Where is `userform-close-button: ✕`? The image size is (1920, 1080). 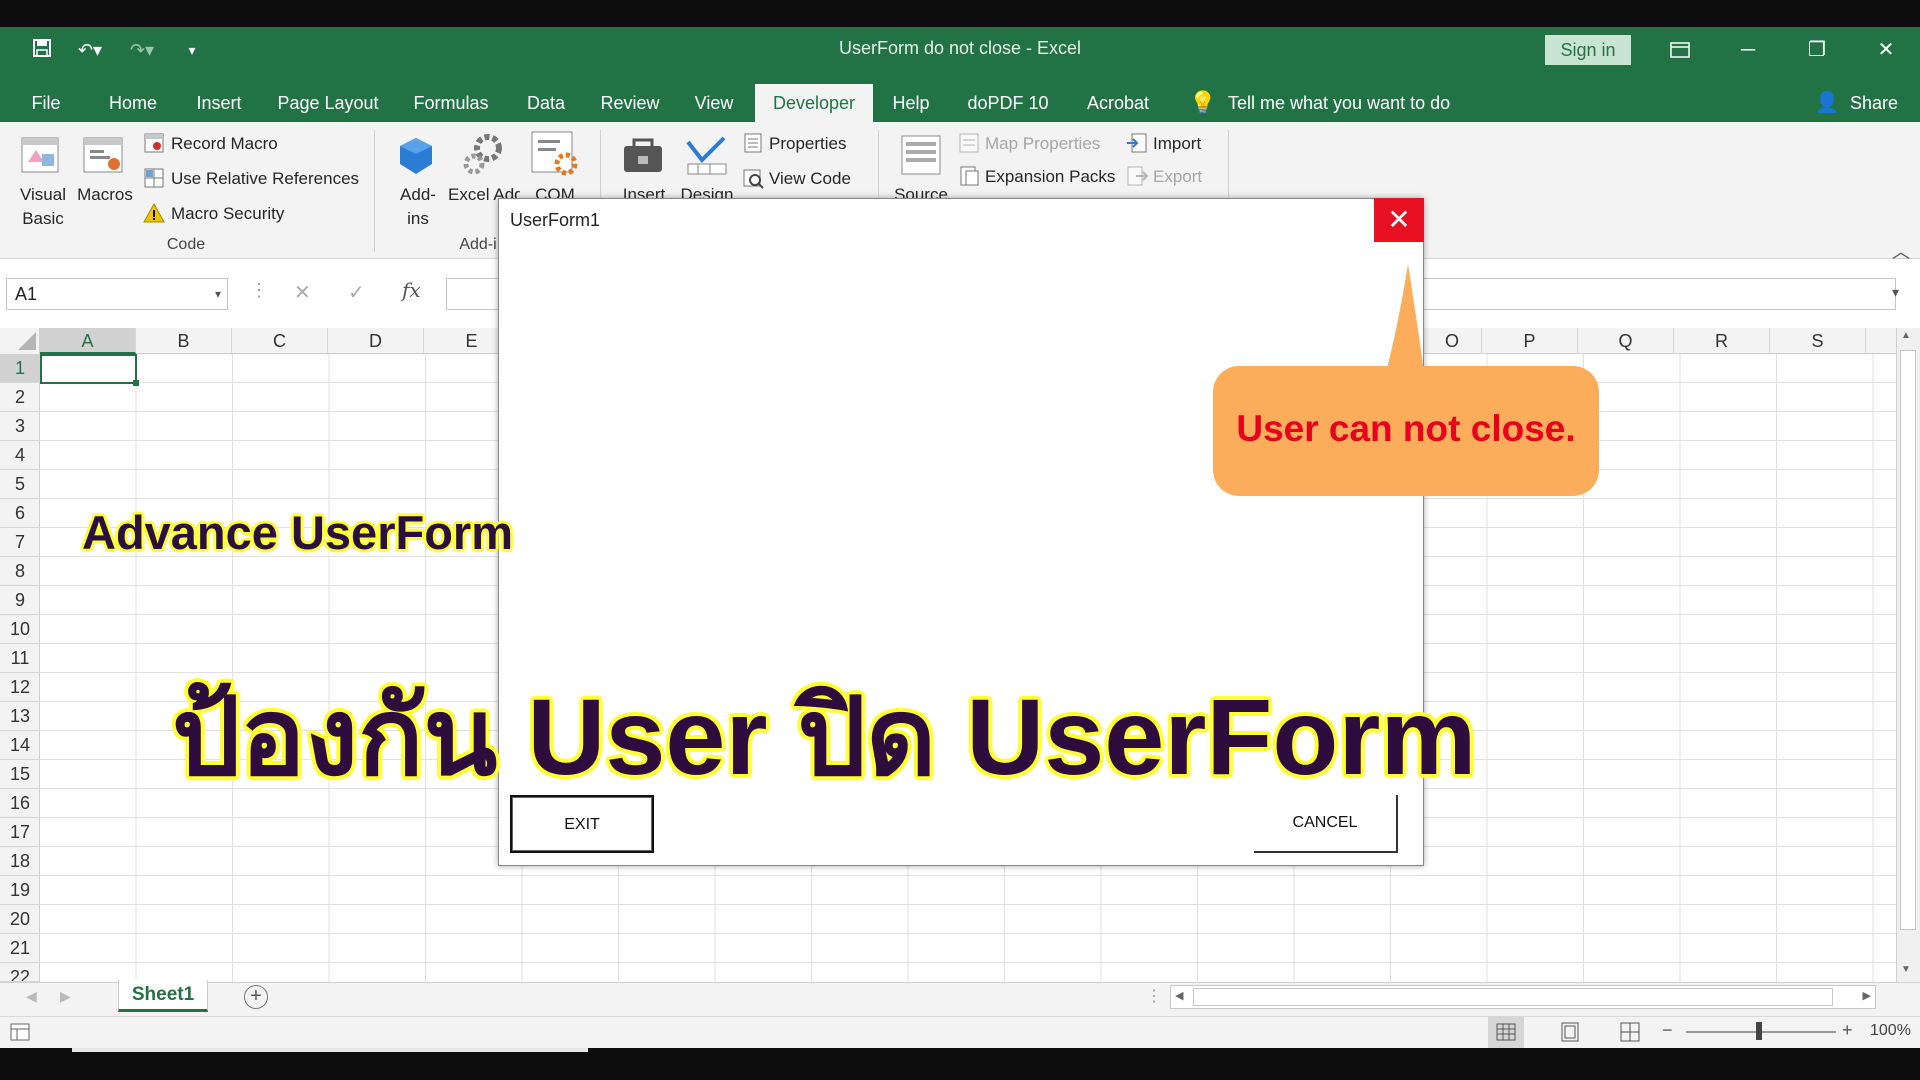 userform-close-button: ✕ is located at coordinates (1399, 220).